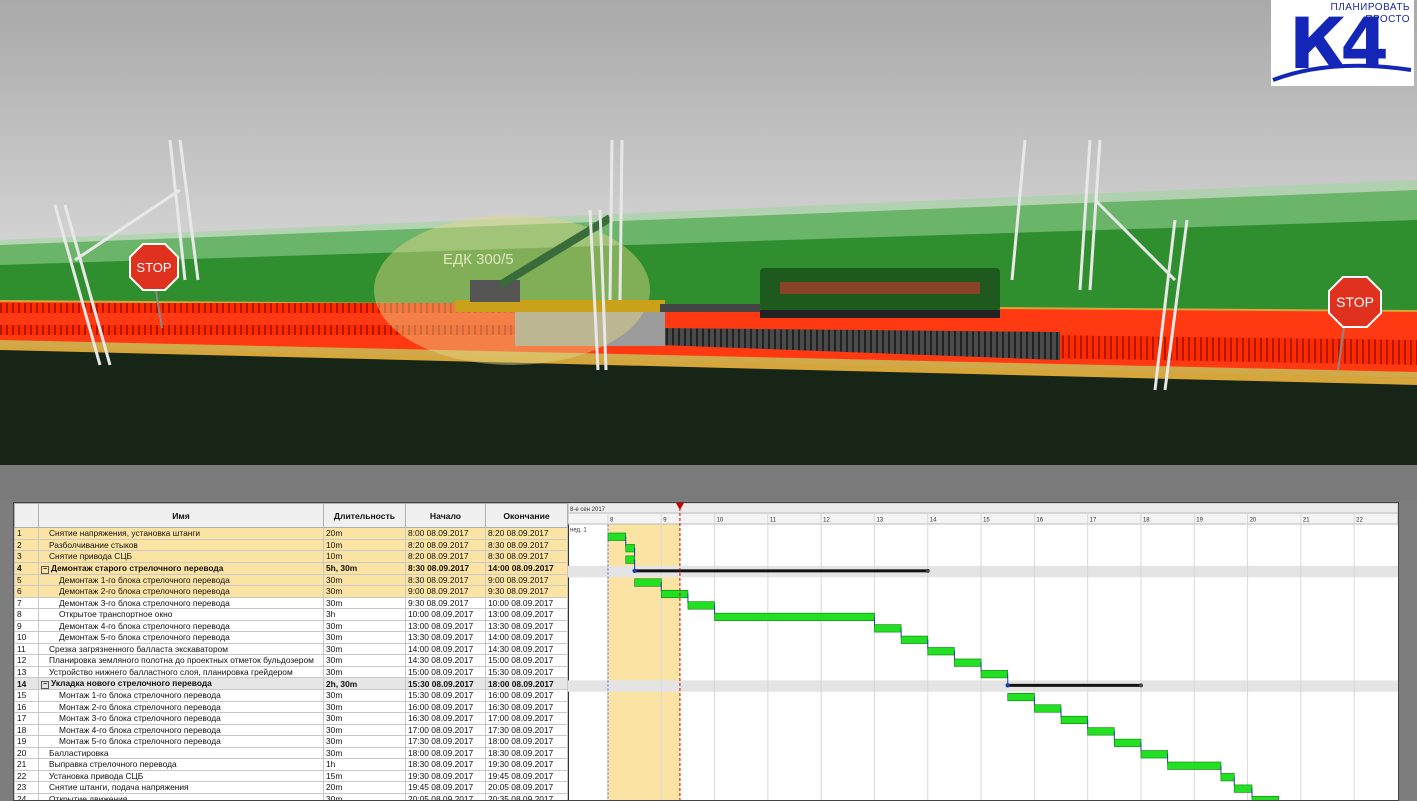 Image resolution: width=1417 pixels, height=801 pixels. Describe the element at coordinates (27, 649) in the screenshot. I see `task-id-cell: 11` at that location.